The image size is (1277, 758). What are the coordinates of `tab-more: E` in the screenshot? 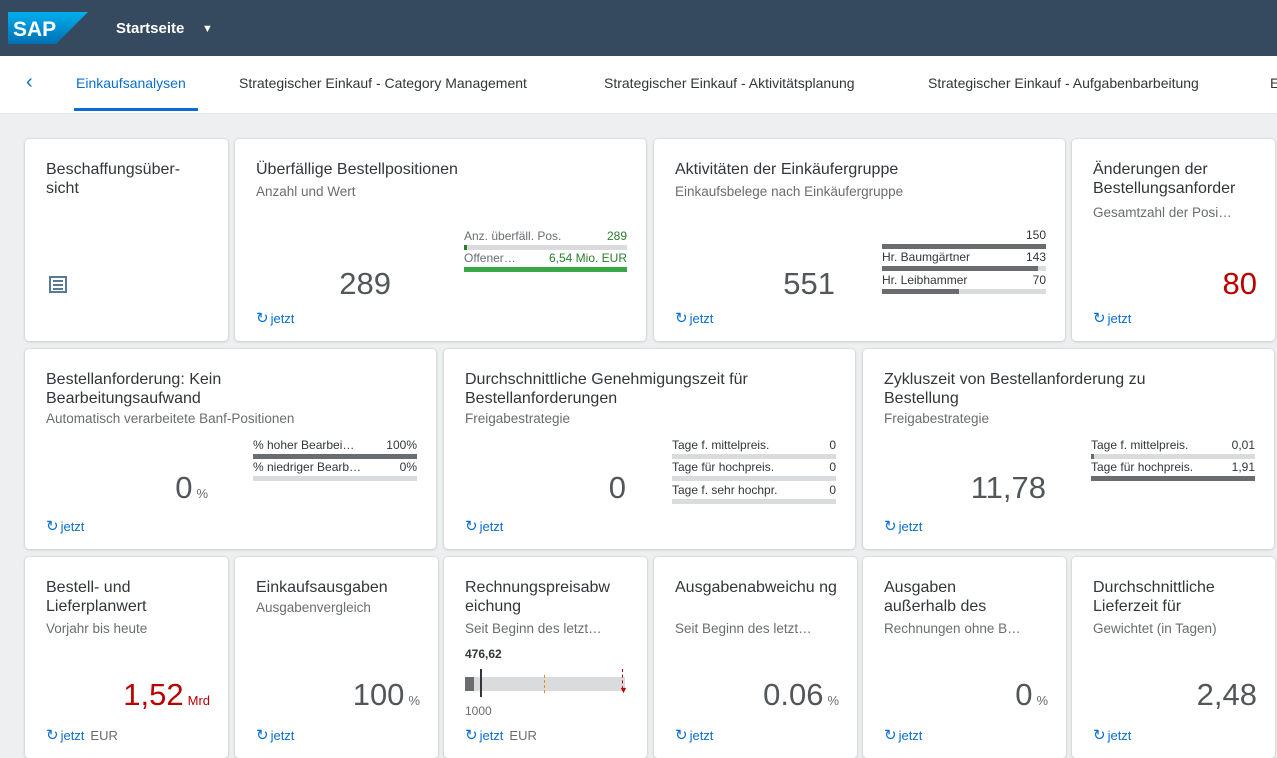 It's located at (1273, 83).